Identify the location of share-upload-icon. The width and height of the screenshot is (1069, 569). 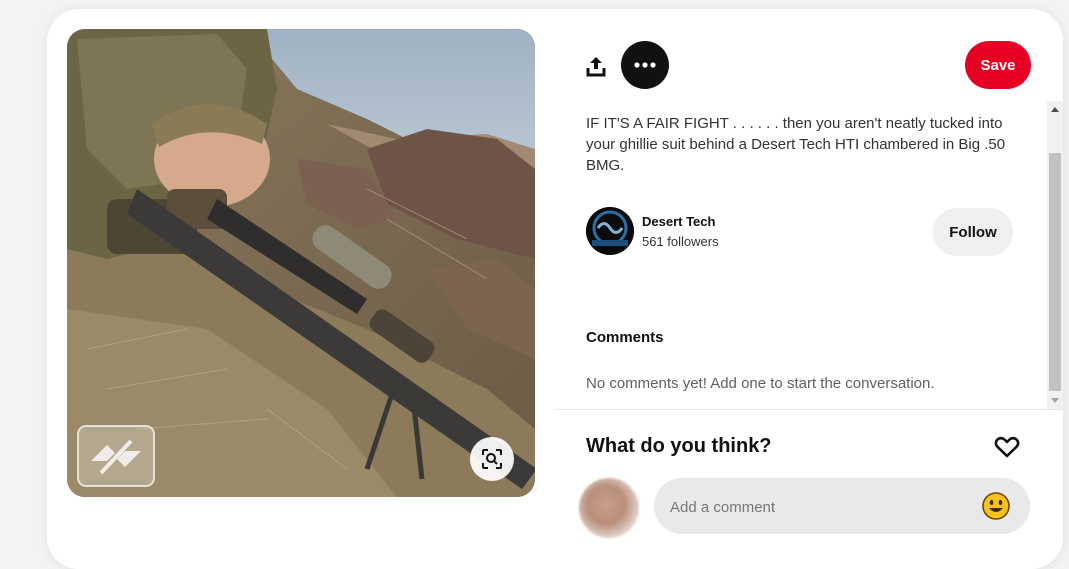
(596, 67).